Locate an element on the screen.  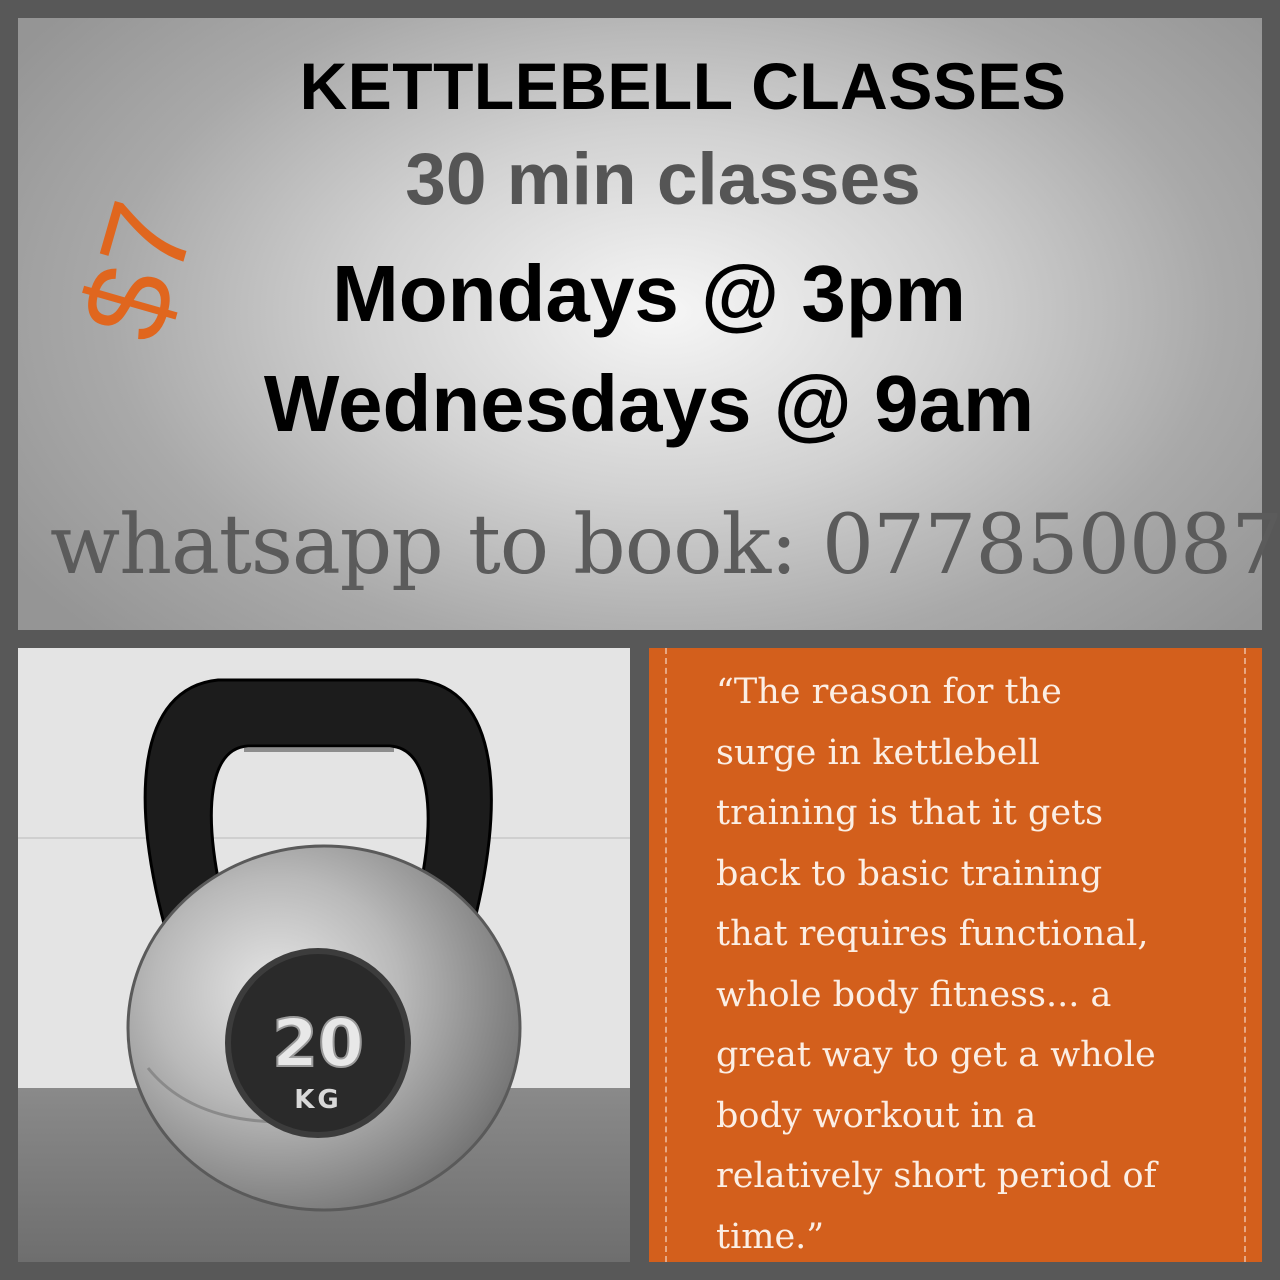
class-duration: 30 min classes is located at coordinates (663, 179).